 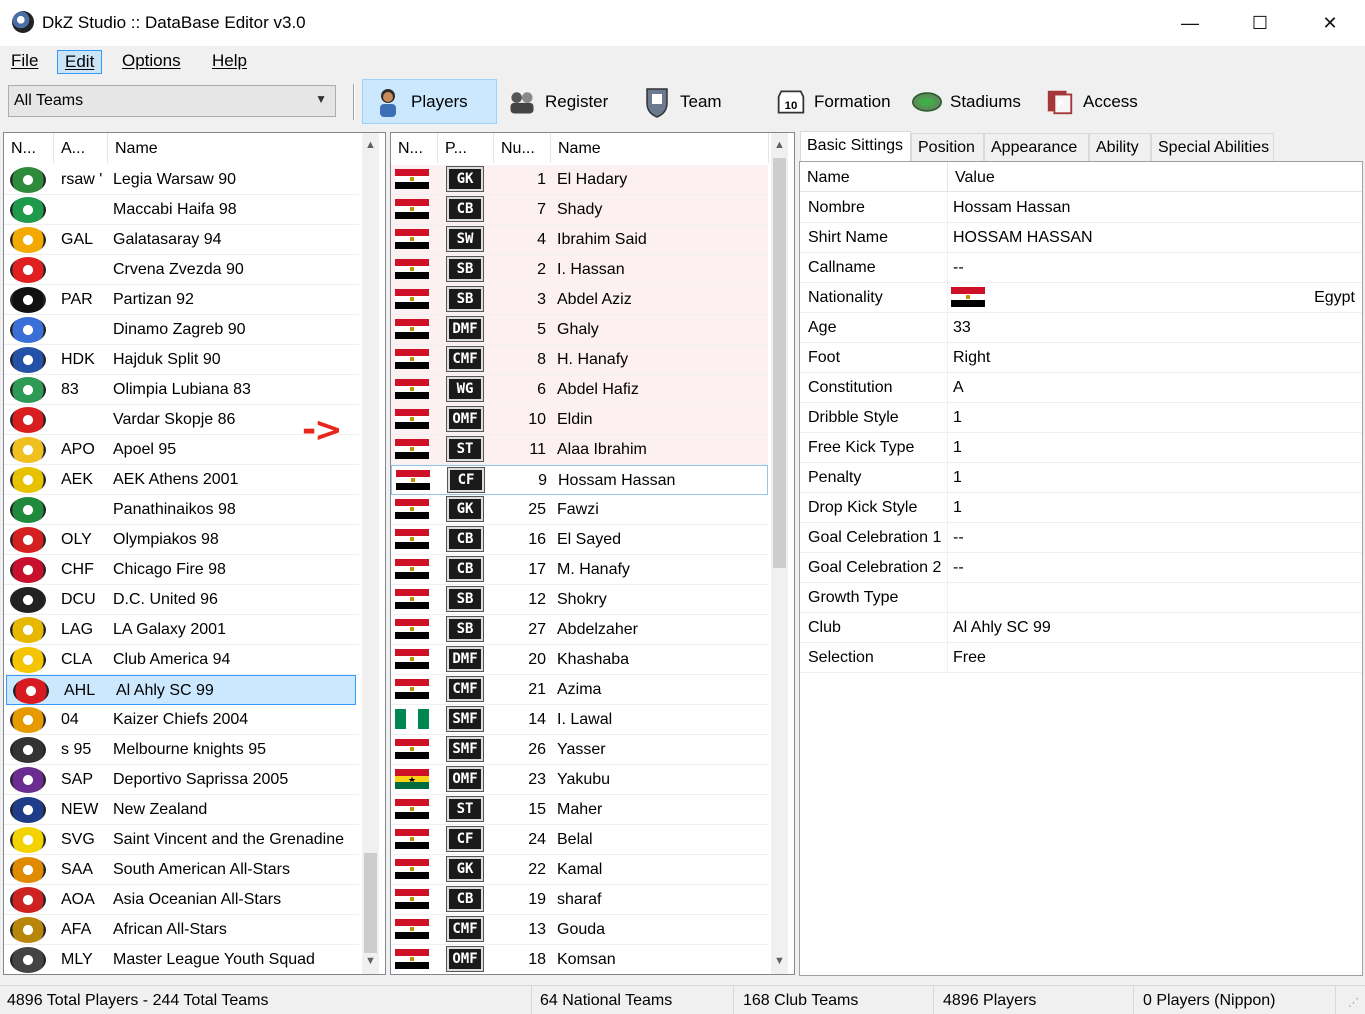 What do you see at coordinates (1153, 658) in the screenshot?
I see `property-value: Free` at bounding box center [1153, 658].